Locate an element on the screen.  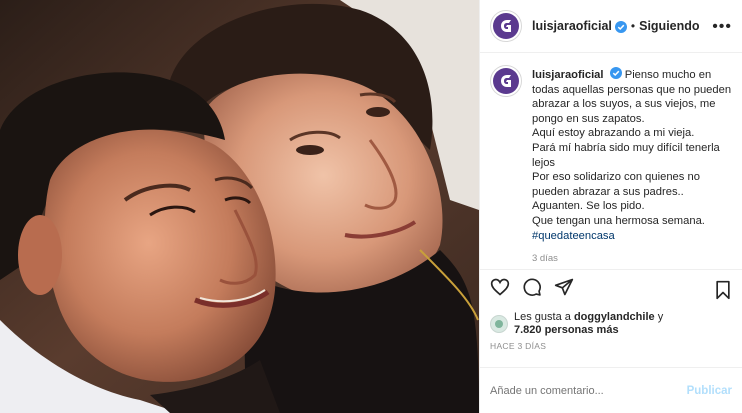
likes-prefix: Les gusta a is located at coordinates (542, 317).